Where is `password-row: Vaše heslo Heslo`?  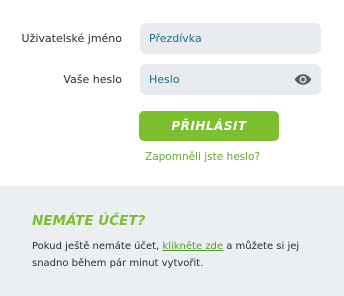 password-row: Vaše heslo Heslo is located at coordinates (172, 79).